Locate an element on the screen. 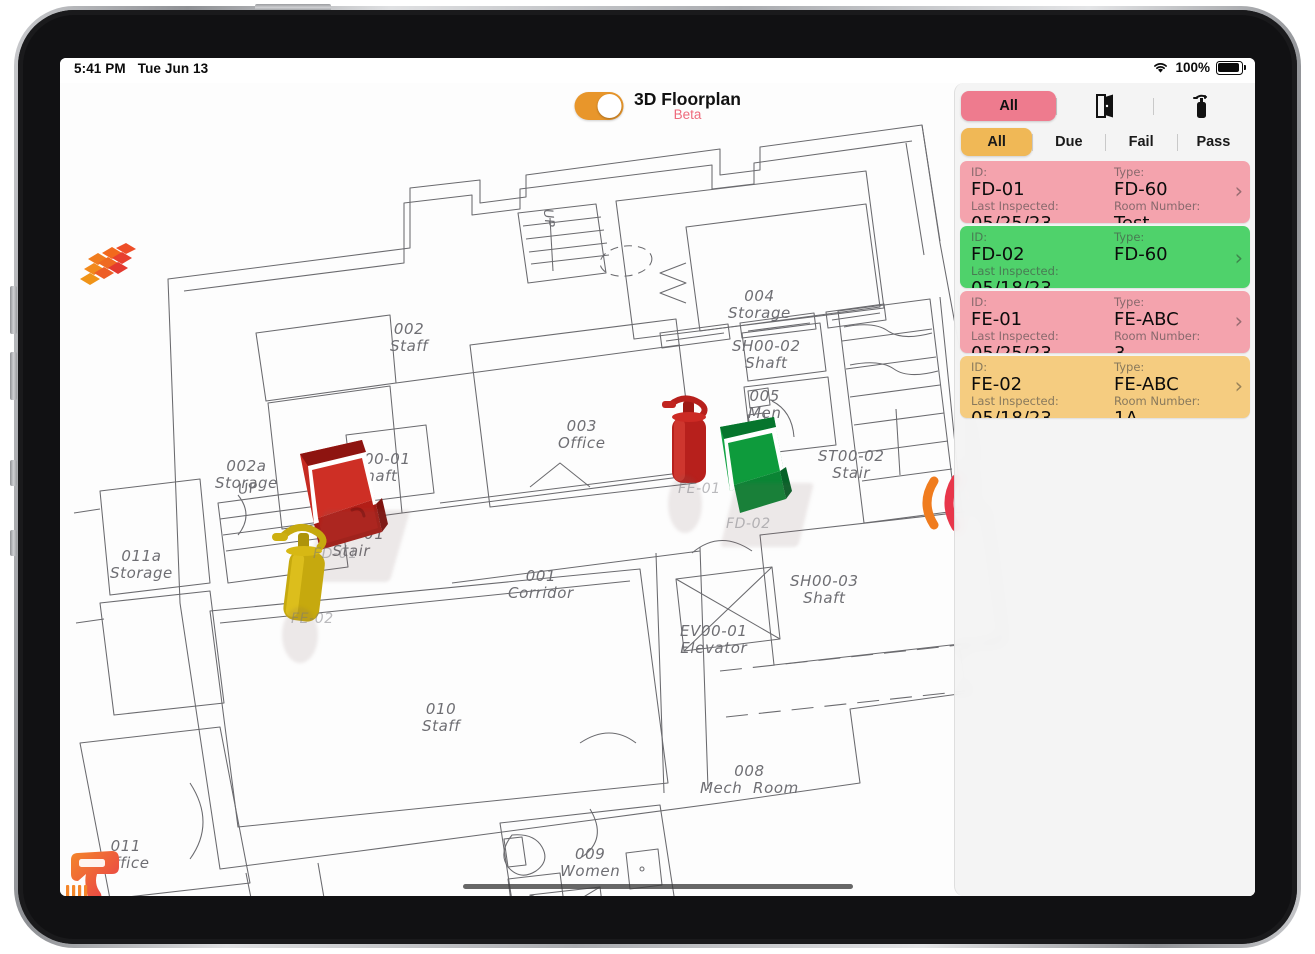  value-room-number: 1A is located at coordinates (1157, 413).